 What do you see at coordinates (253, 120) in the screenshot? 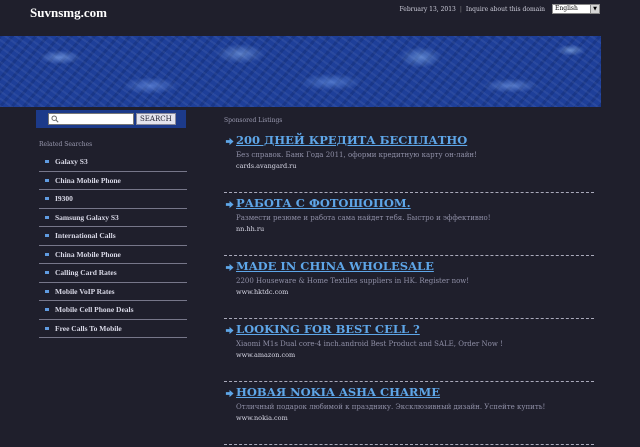
I see `sponsored-listings-heading: Sponsored Listings` at bounding box center [253, 120].